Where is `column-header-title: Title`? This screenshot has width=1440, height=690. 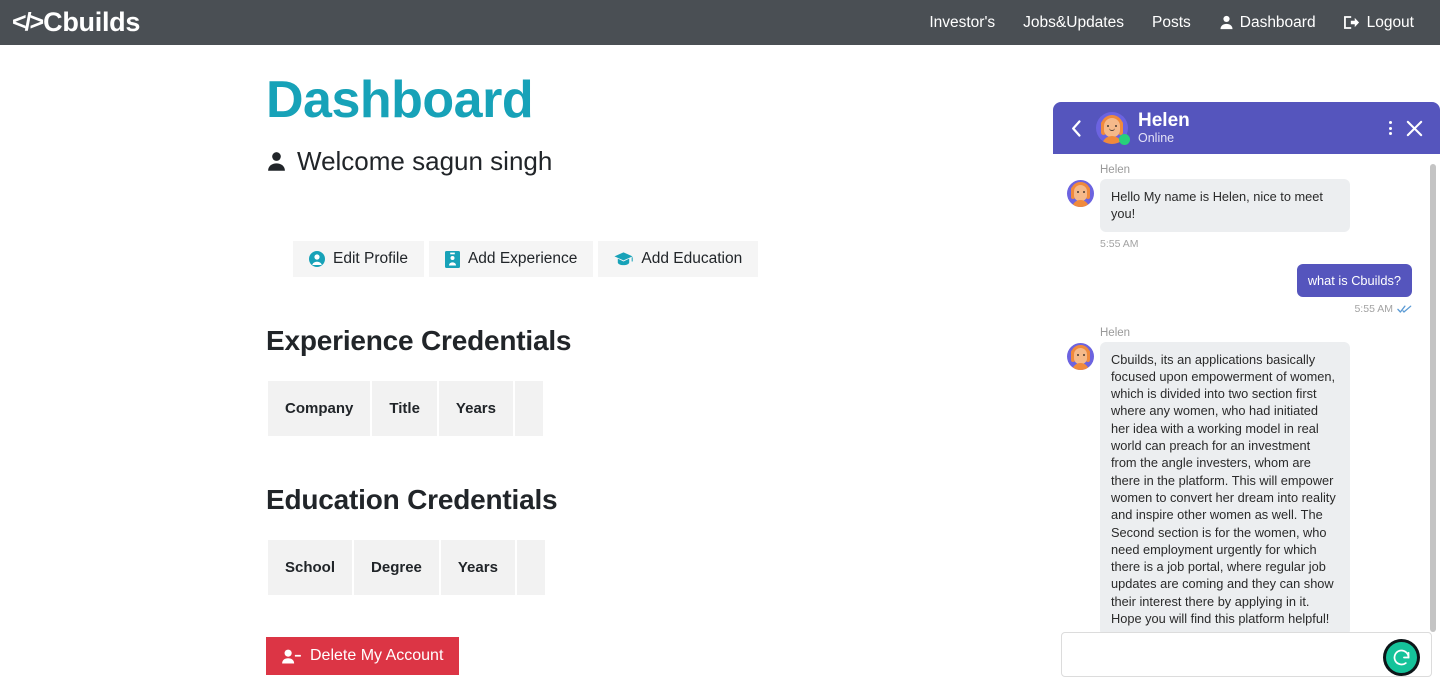 column-header-title: Title is located at coordinates (404, 409).